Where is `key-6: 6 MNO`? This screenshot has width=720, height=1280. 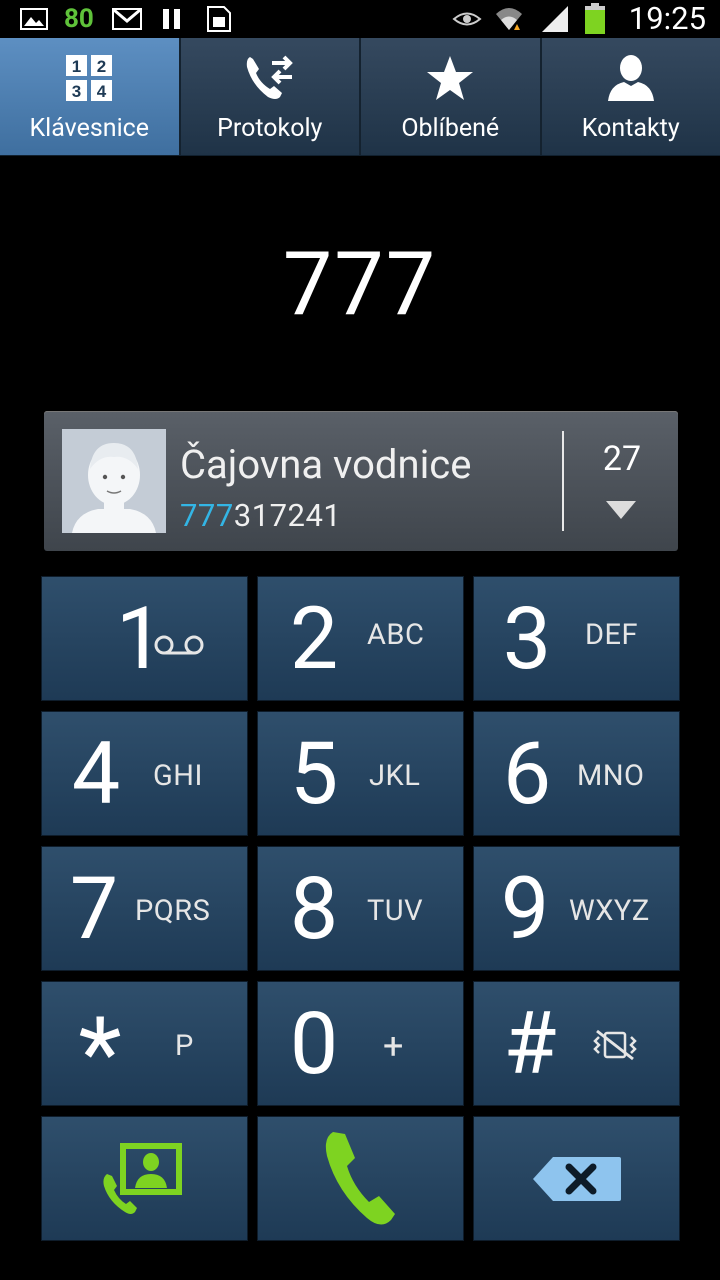 key-6: 6 MNO is located at coordinates (576, 773).